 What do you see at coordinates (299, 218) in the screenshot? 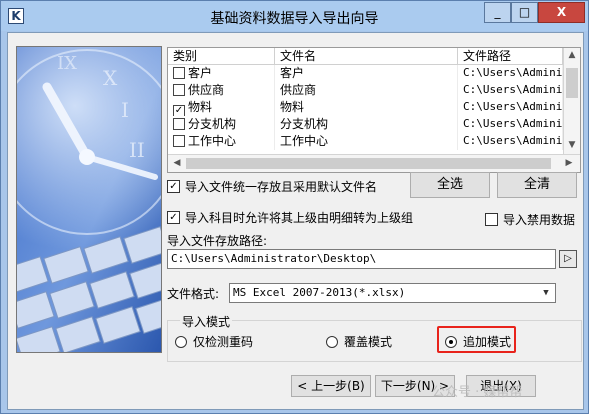
I see `allow-upgrade-label: 导入科目时允许将其上级由明细转为上级组` at bounding box center [299, 218].